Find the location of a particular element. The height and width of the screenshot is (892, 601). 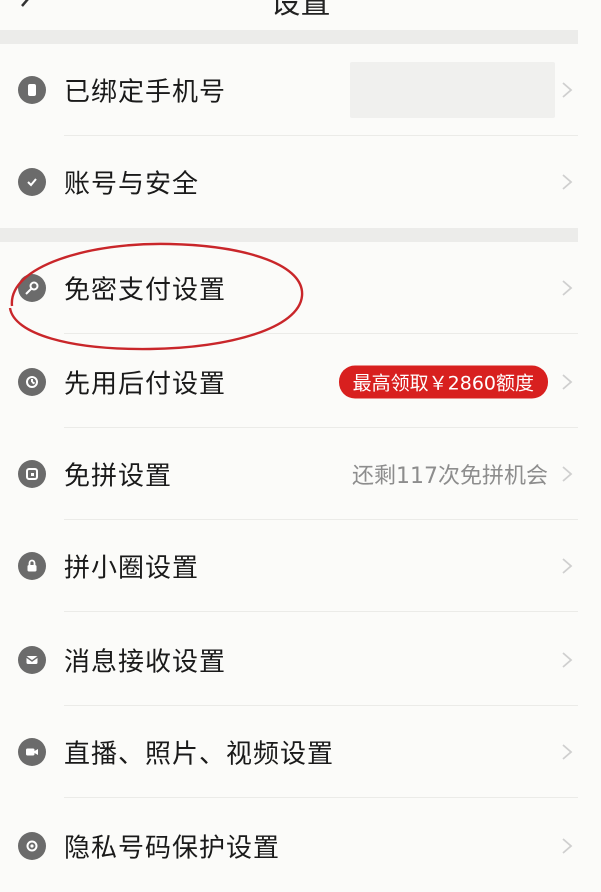

media-settings-row: 直播、照片、视频设置 is located at coordinates (289, 752).